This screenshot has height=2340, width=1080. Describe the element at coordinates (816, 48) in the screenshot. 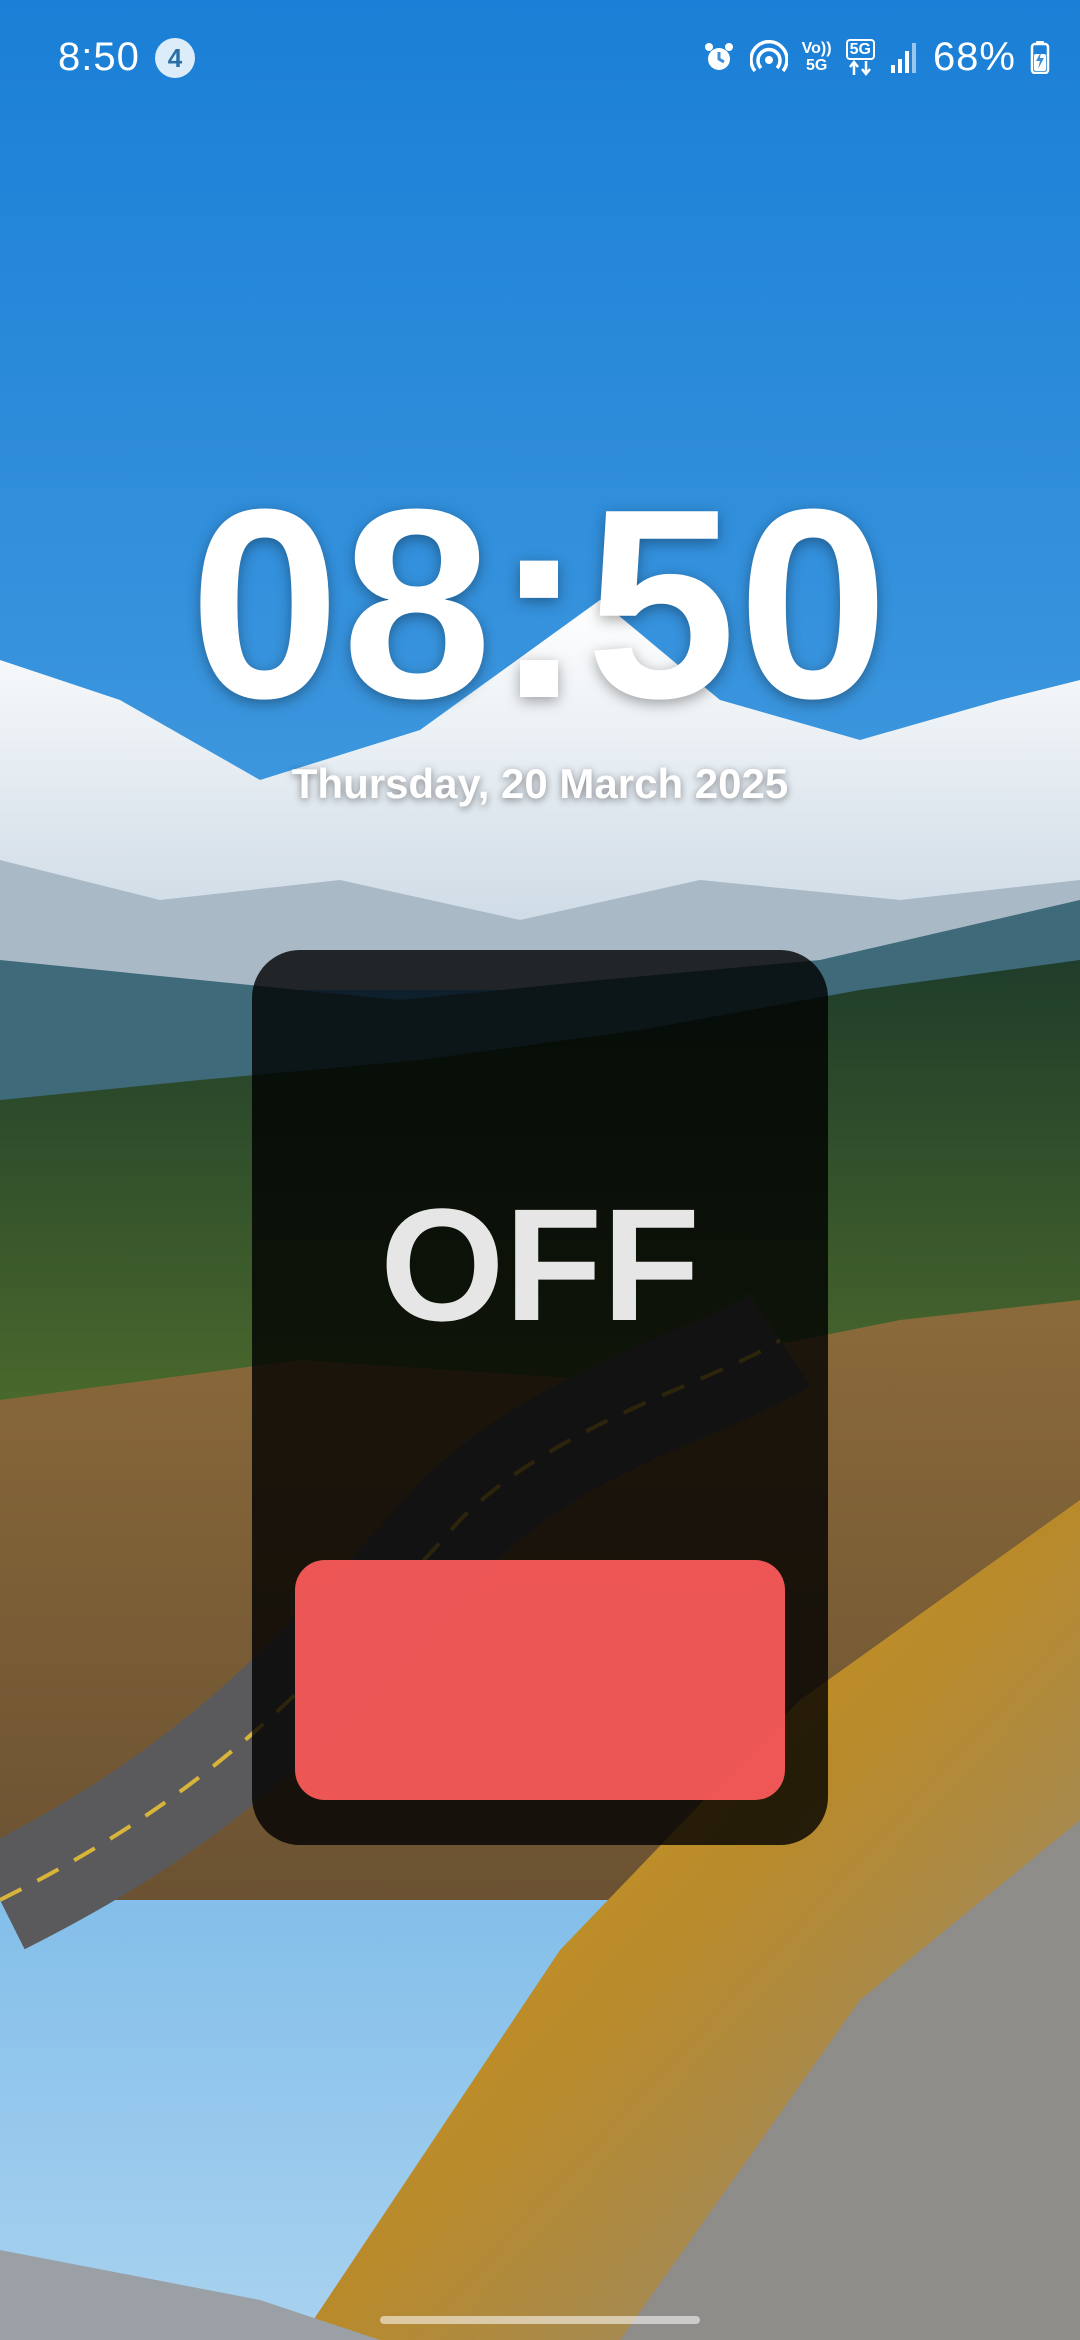

I see `volte-label: Vo))` at that location.